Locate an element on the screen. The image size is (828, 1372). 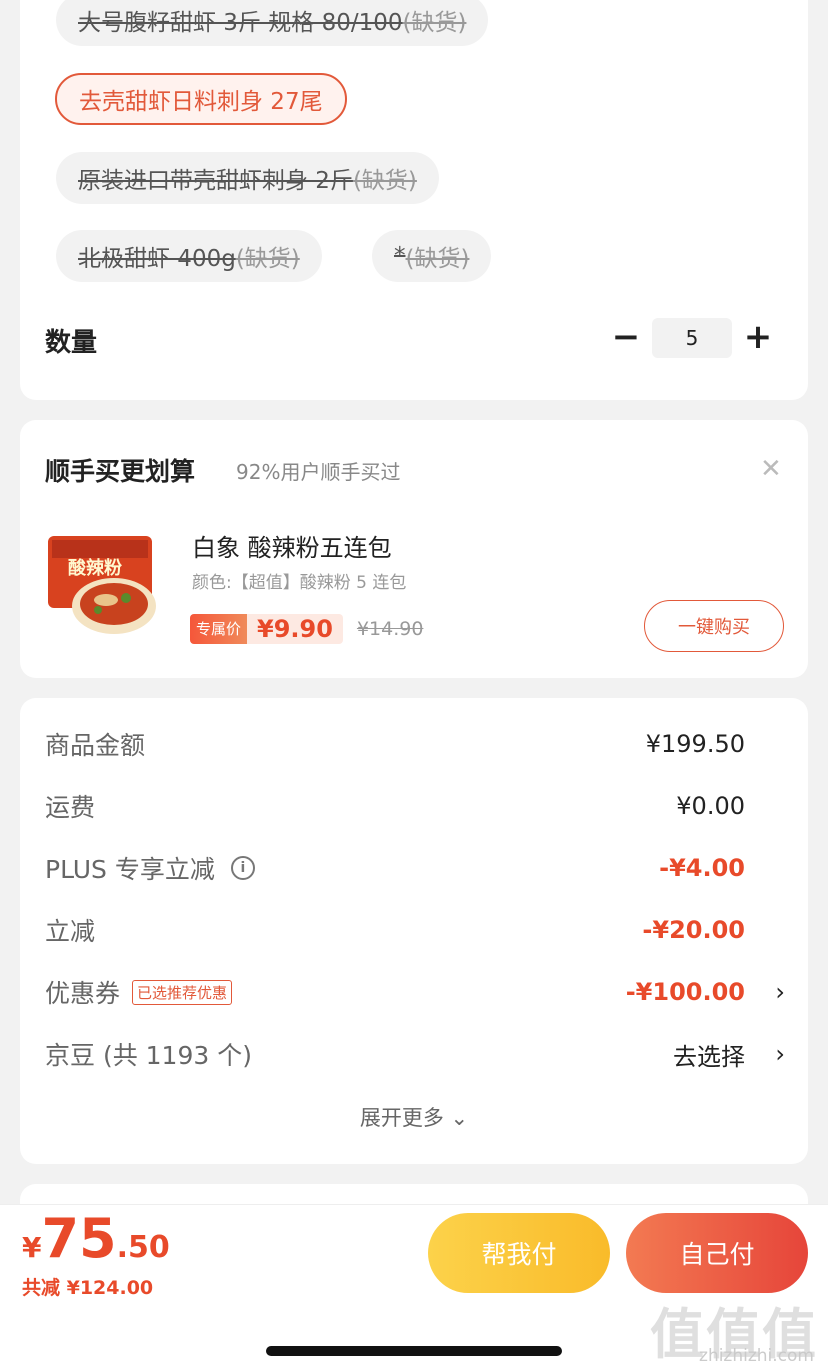
total-currency: ¥ is located at coordinates (32, 1247).